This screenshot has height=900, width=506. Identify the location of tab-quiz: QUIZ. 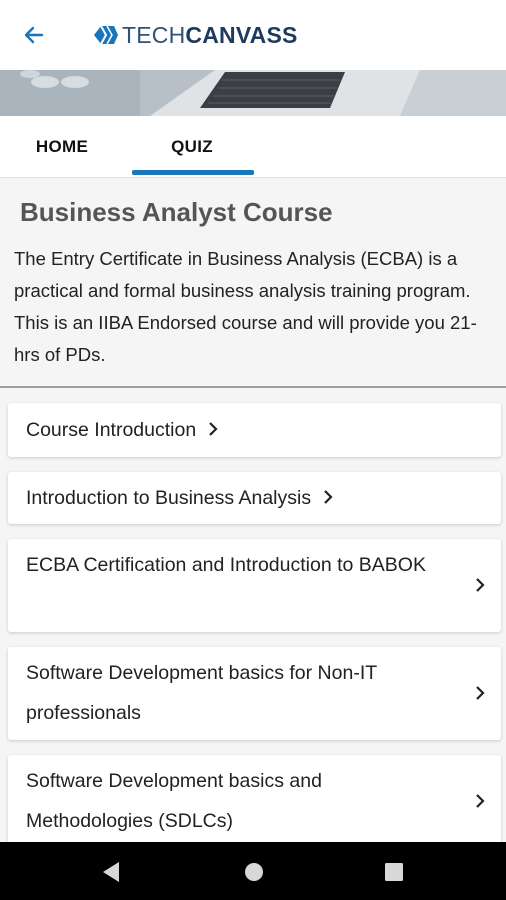
(192, 147).